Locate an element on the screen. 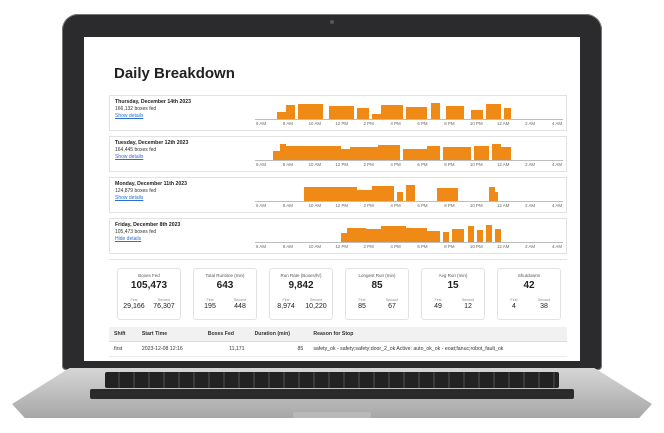  col-reason: Reason for Stop is located at coordinates (437, 334).